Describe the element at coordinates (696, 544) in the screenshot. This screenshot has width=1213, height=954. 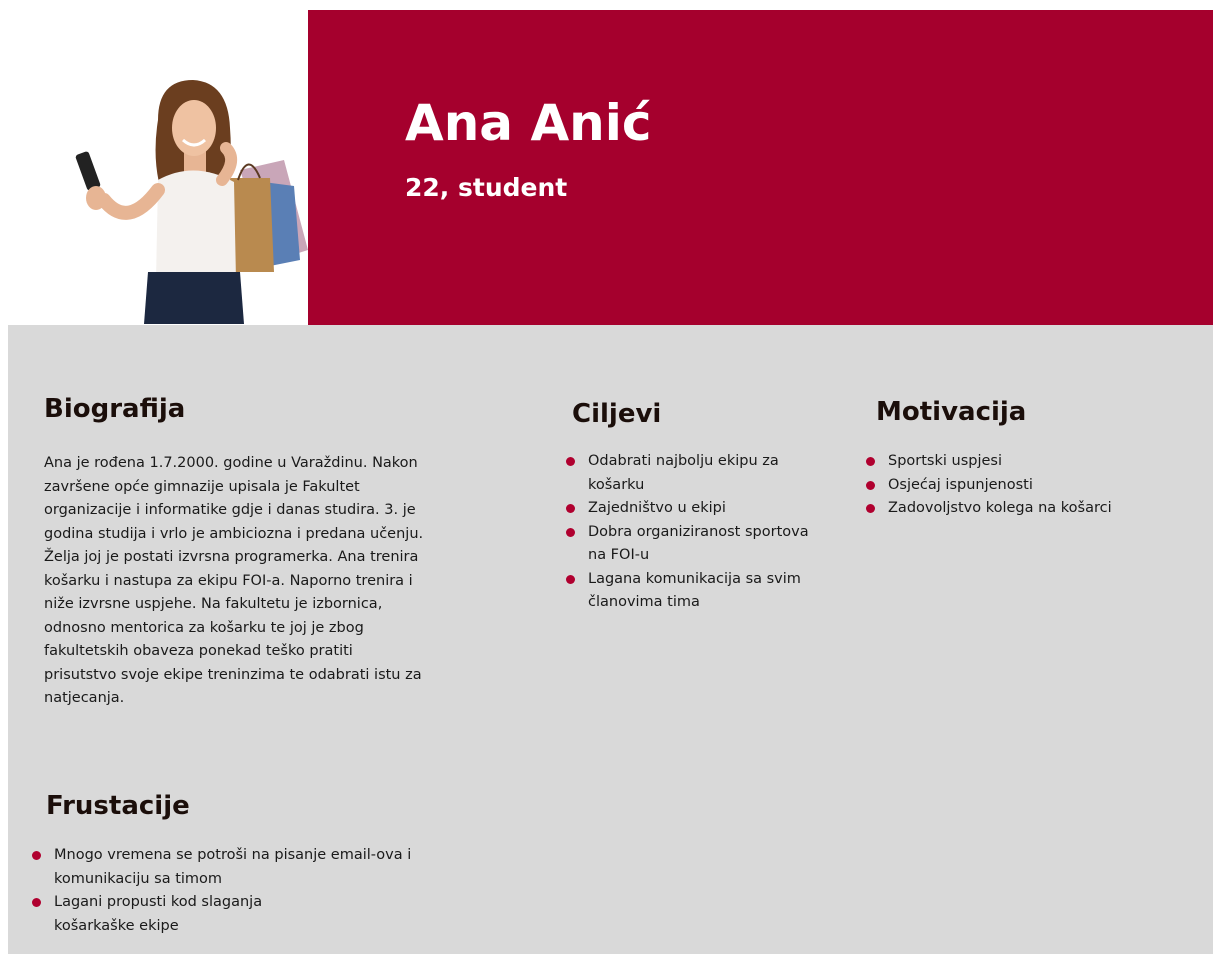
I see `goals-list-item: Dobra organiziranost sportova na FOI-u` at that location.